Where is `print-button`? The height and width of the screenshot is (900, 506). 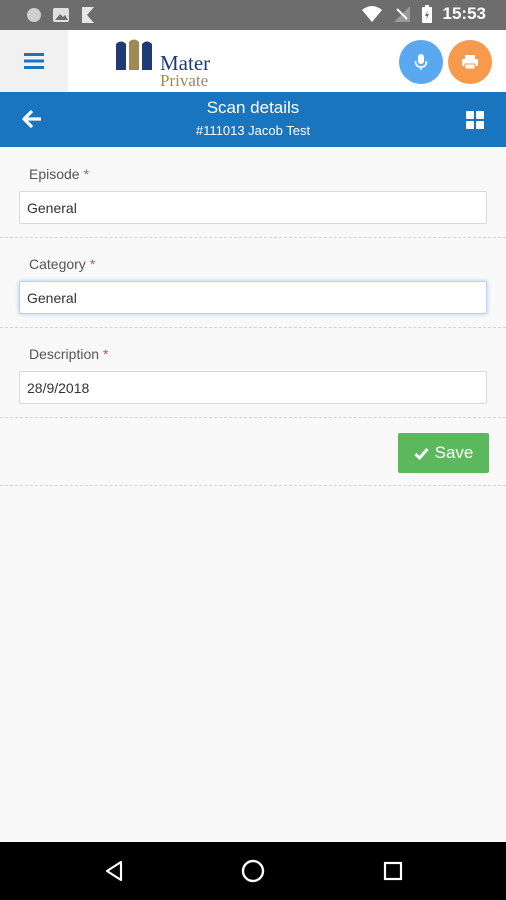
print-button is located at coordinates (470, 62).